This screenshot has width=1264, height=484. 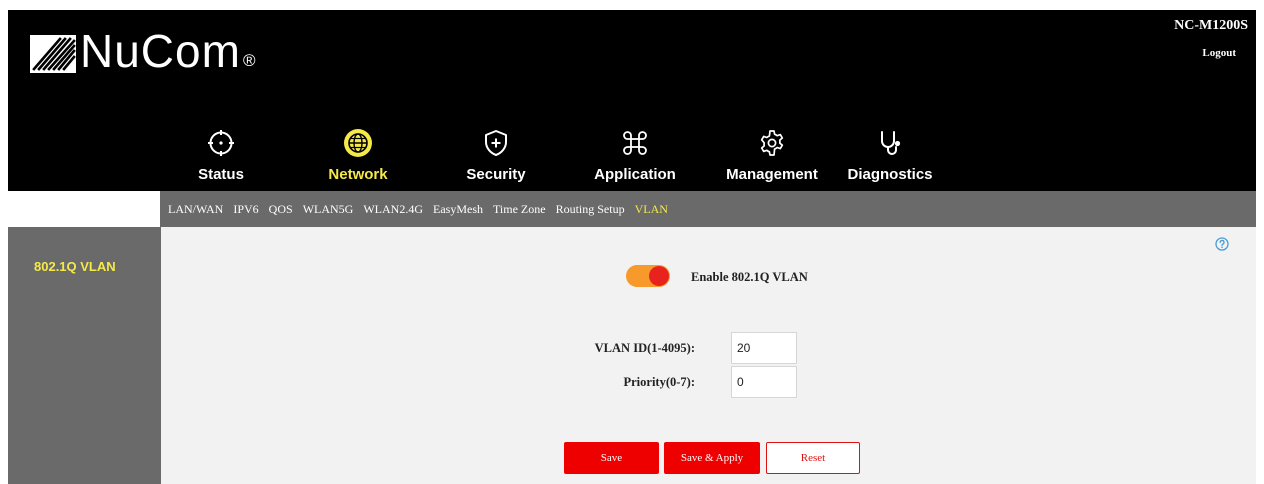 What do you see at coordinates (358, 143) in the screenshot?
I see `globe-icon` at bounding box center [358, 143].